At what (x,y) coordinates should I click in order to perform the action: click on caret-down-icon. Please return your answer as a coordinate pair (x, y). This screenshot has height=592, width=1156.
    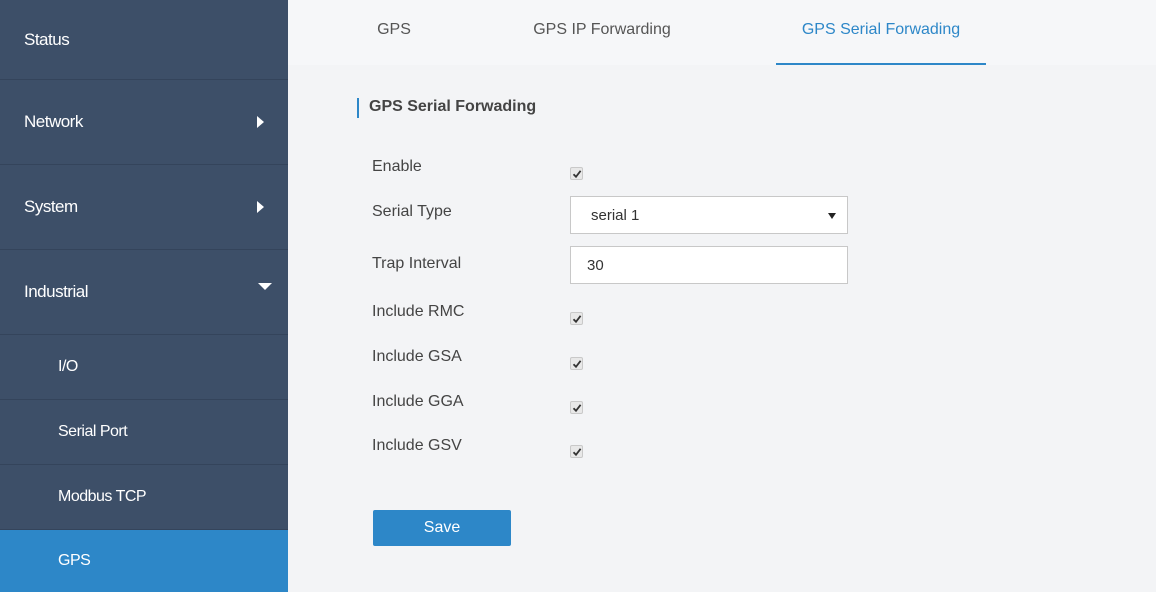
    Looking at the image, I should click on (832, 216).